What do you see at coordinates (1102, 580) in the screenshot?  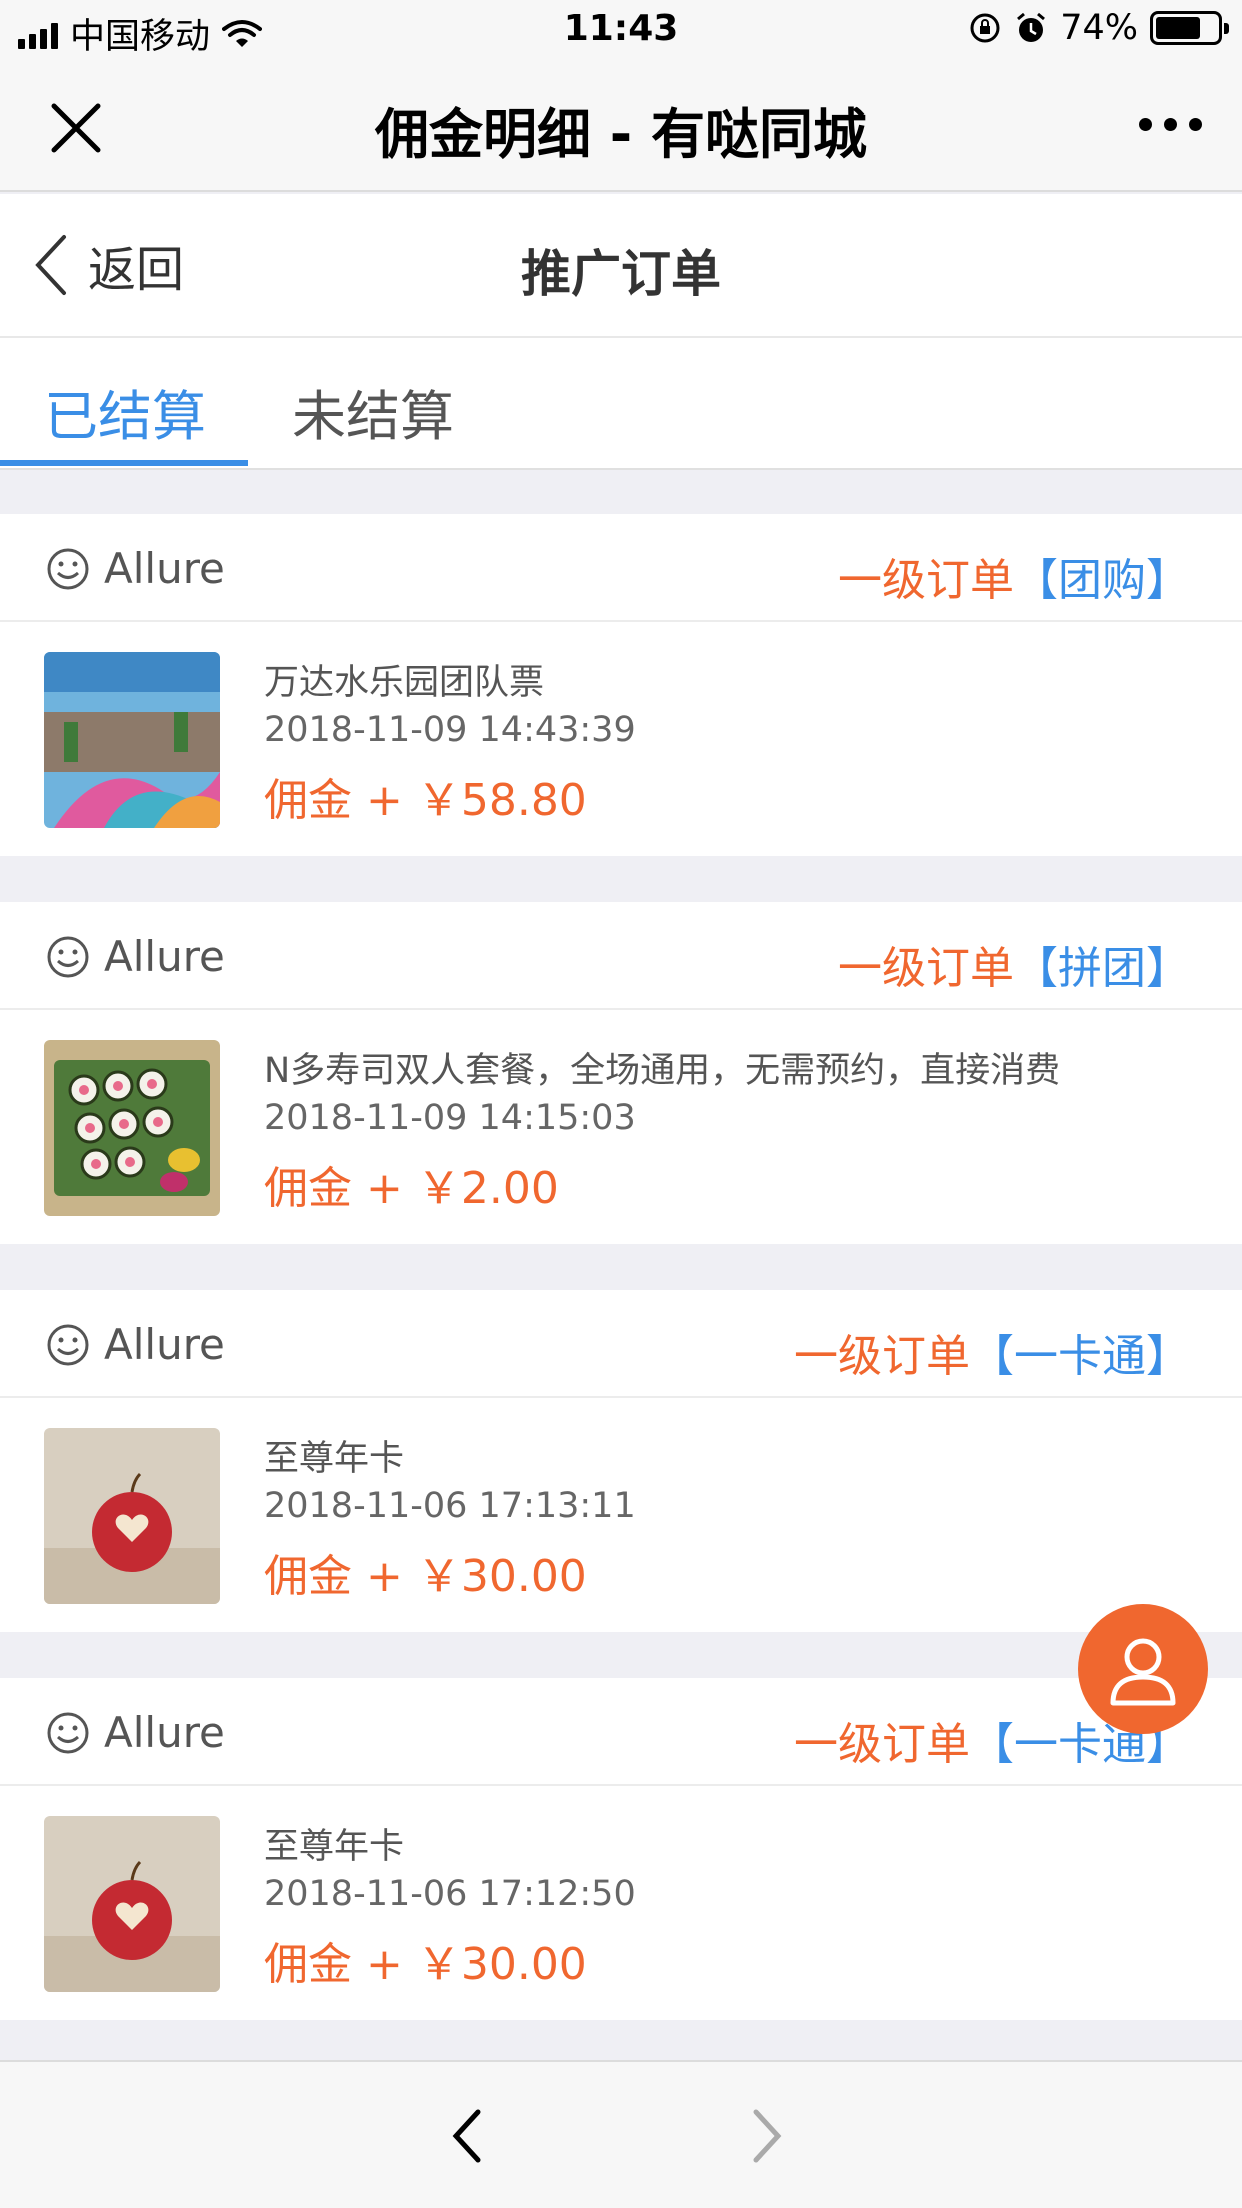 I see `order-category: 【团购】` at bounding box center [1102, 580].